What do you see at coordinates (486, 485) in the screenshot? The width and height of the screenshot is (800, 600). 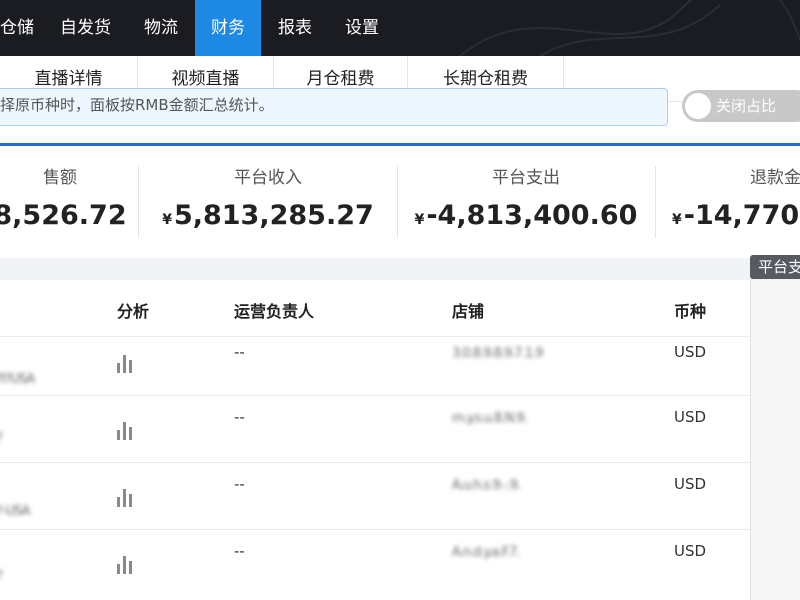 I see `row-shop: A.u.h.s.9.-.9.` at bounding box center [486, 485].